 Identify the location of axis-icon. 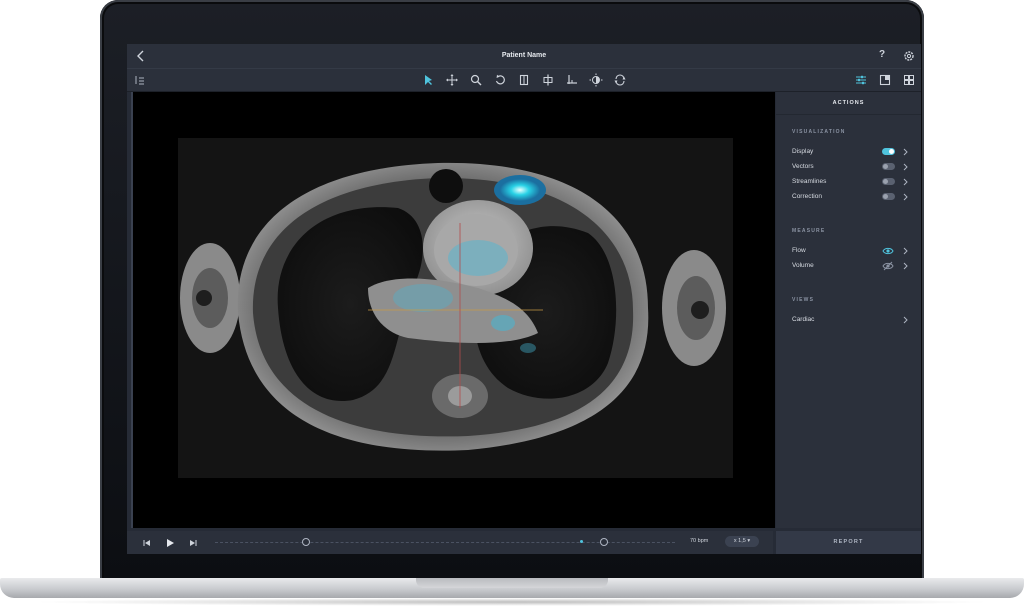
(572, 80).